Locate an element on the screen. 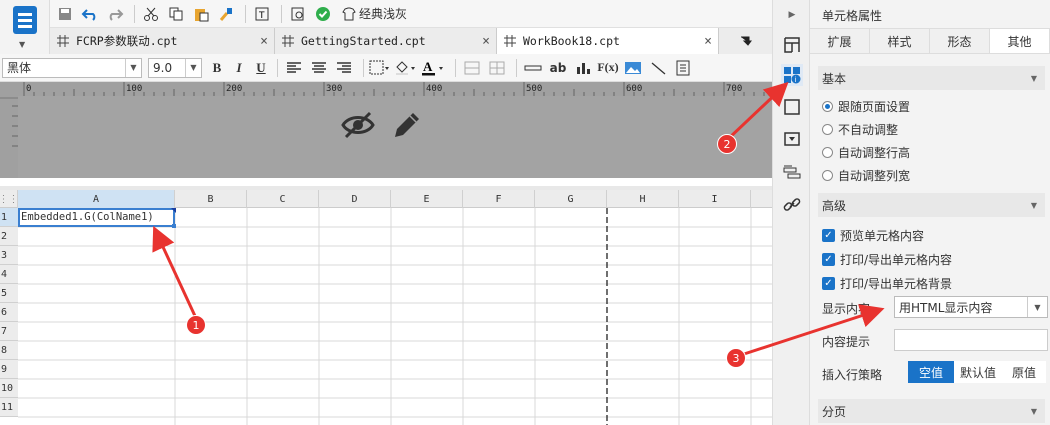 The height and width of the screenshot is (425, 1050). column-header-row: ⋮⋮ A B C D E F G H I is located at coordinates (386, 199).